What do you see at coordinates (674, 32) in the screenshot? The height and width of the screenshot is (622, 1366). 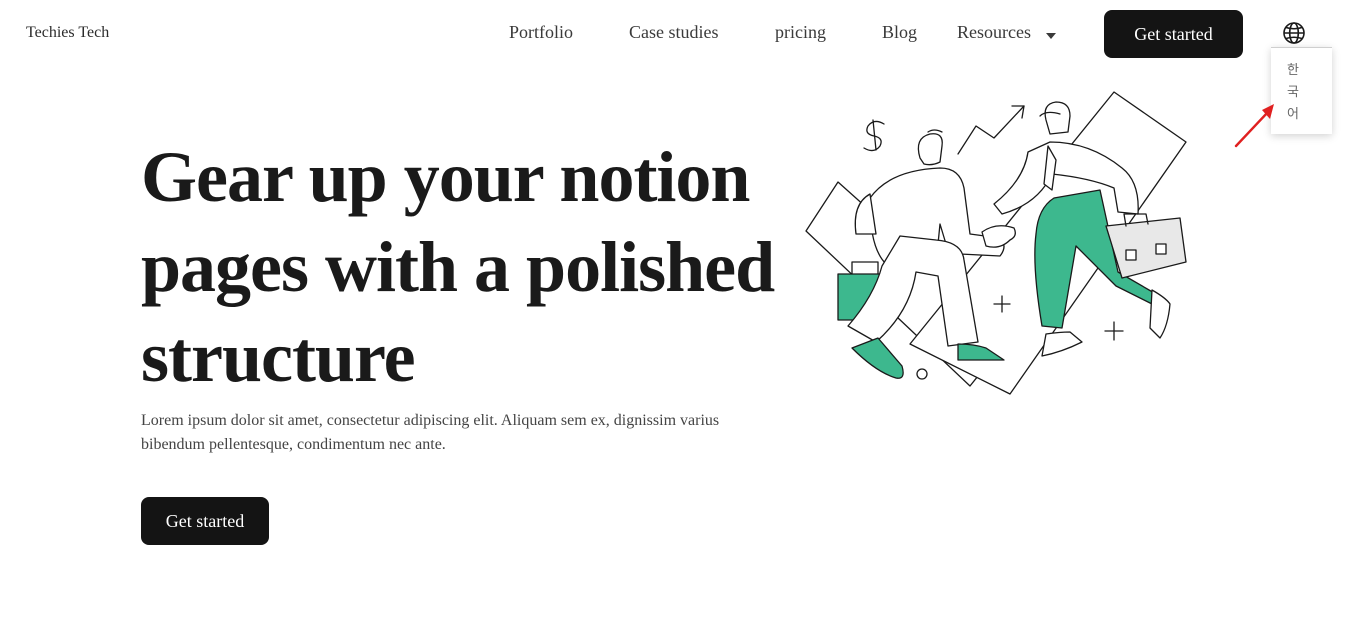 I see `nav-case-studies: Case studies` at bounding box center [674, 32].